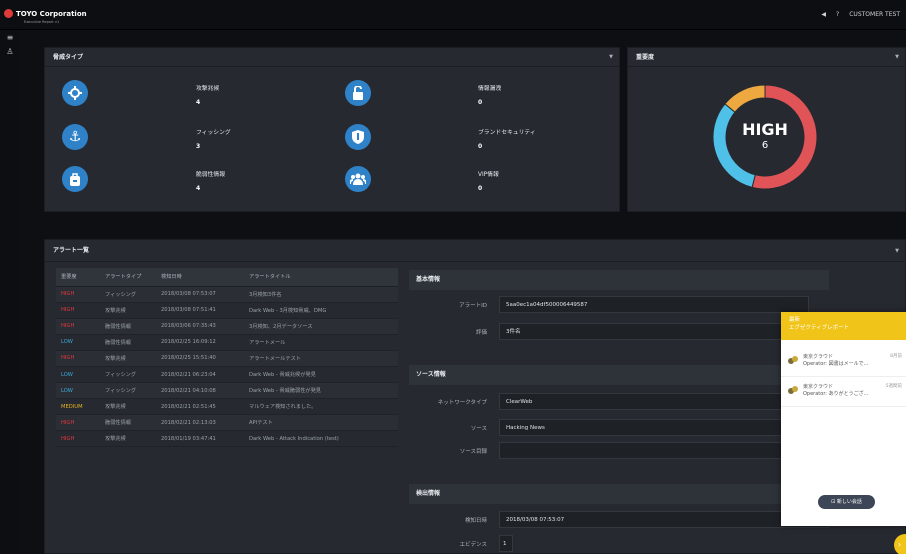  What do you see at coordinates (654, 304) in the screenshot?
I see `alert-id-field: 5aa0ec1a04df500006449587` at bounding box center [654, 304].